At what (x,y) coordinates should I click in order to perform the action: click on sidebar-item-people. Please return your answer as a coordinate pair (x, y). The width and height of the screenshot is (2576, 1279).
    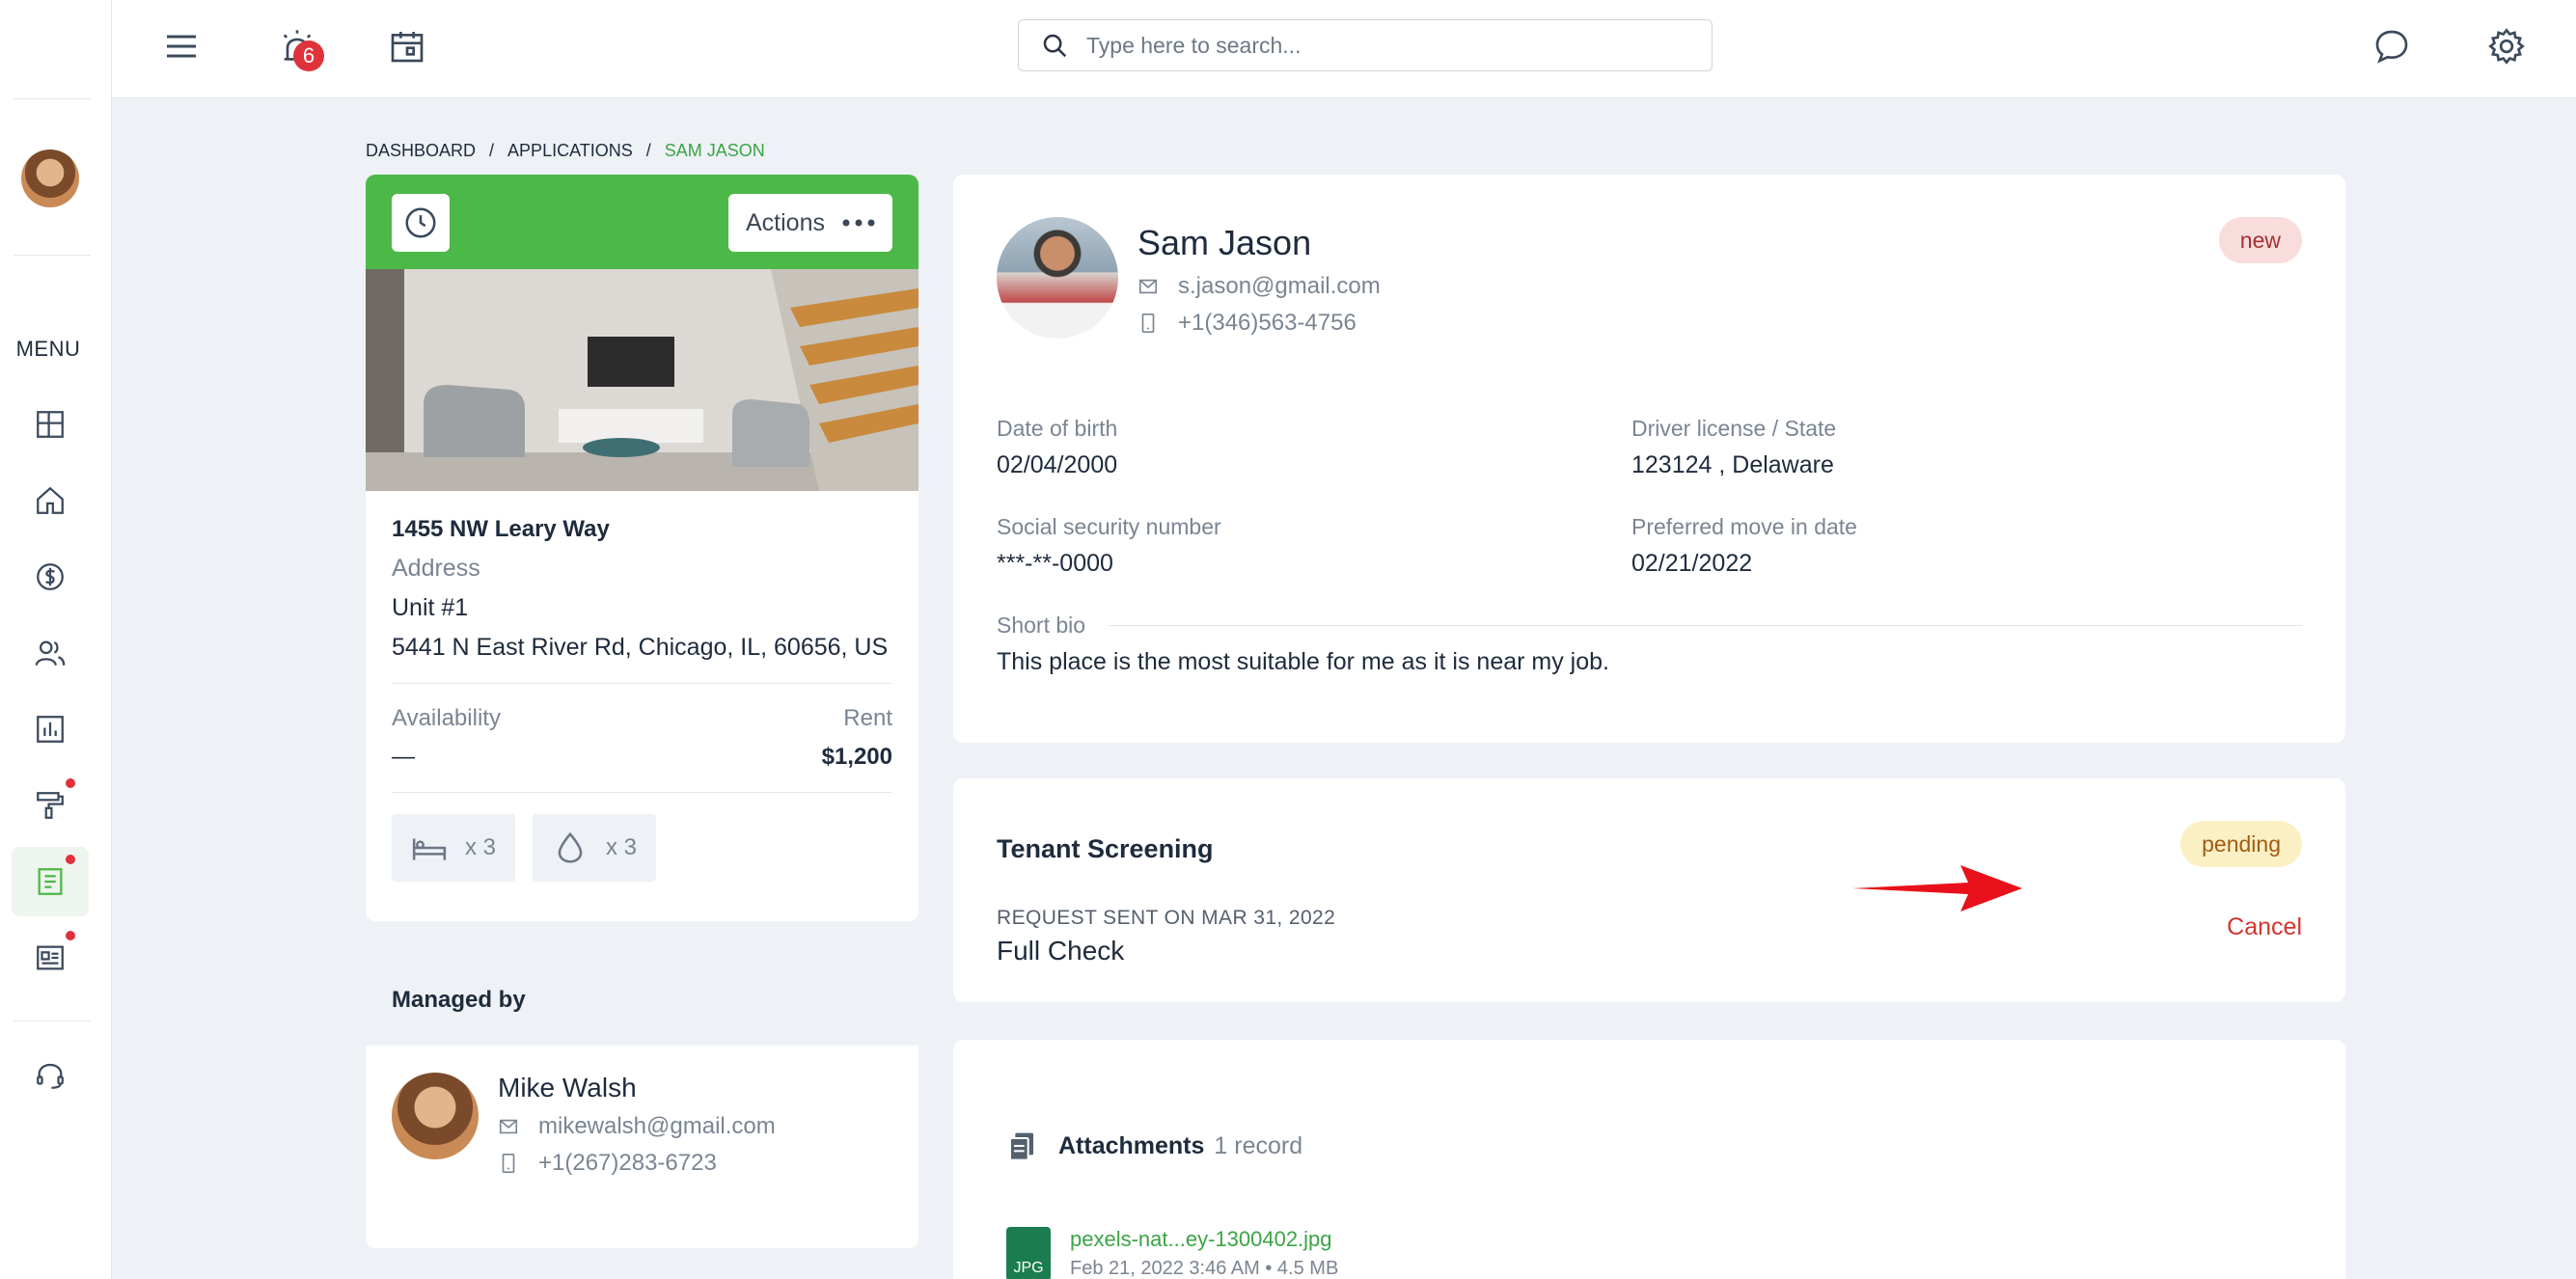
    Looking at the image, I should click on (51, 653).